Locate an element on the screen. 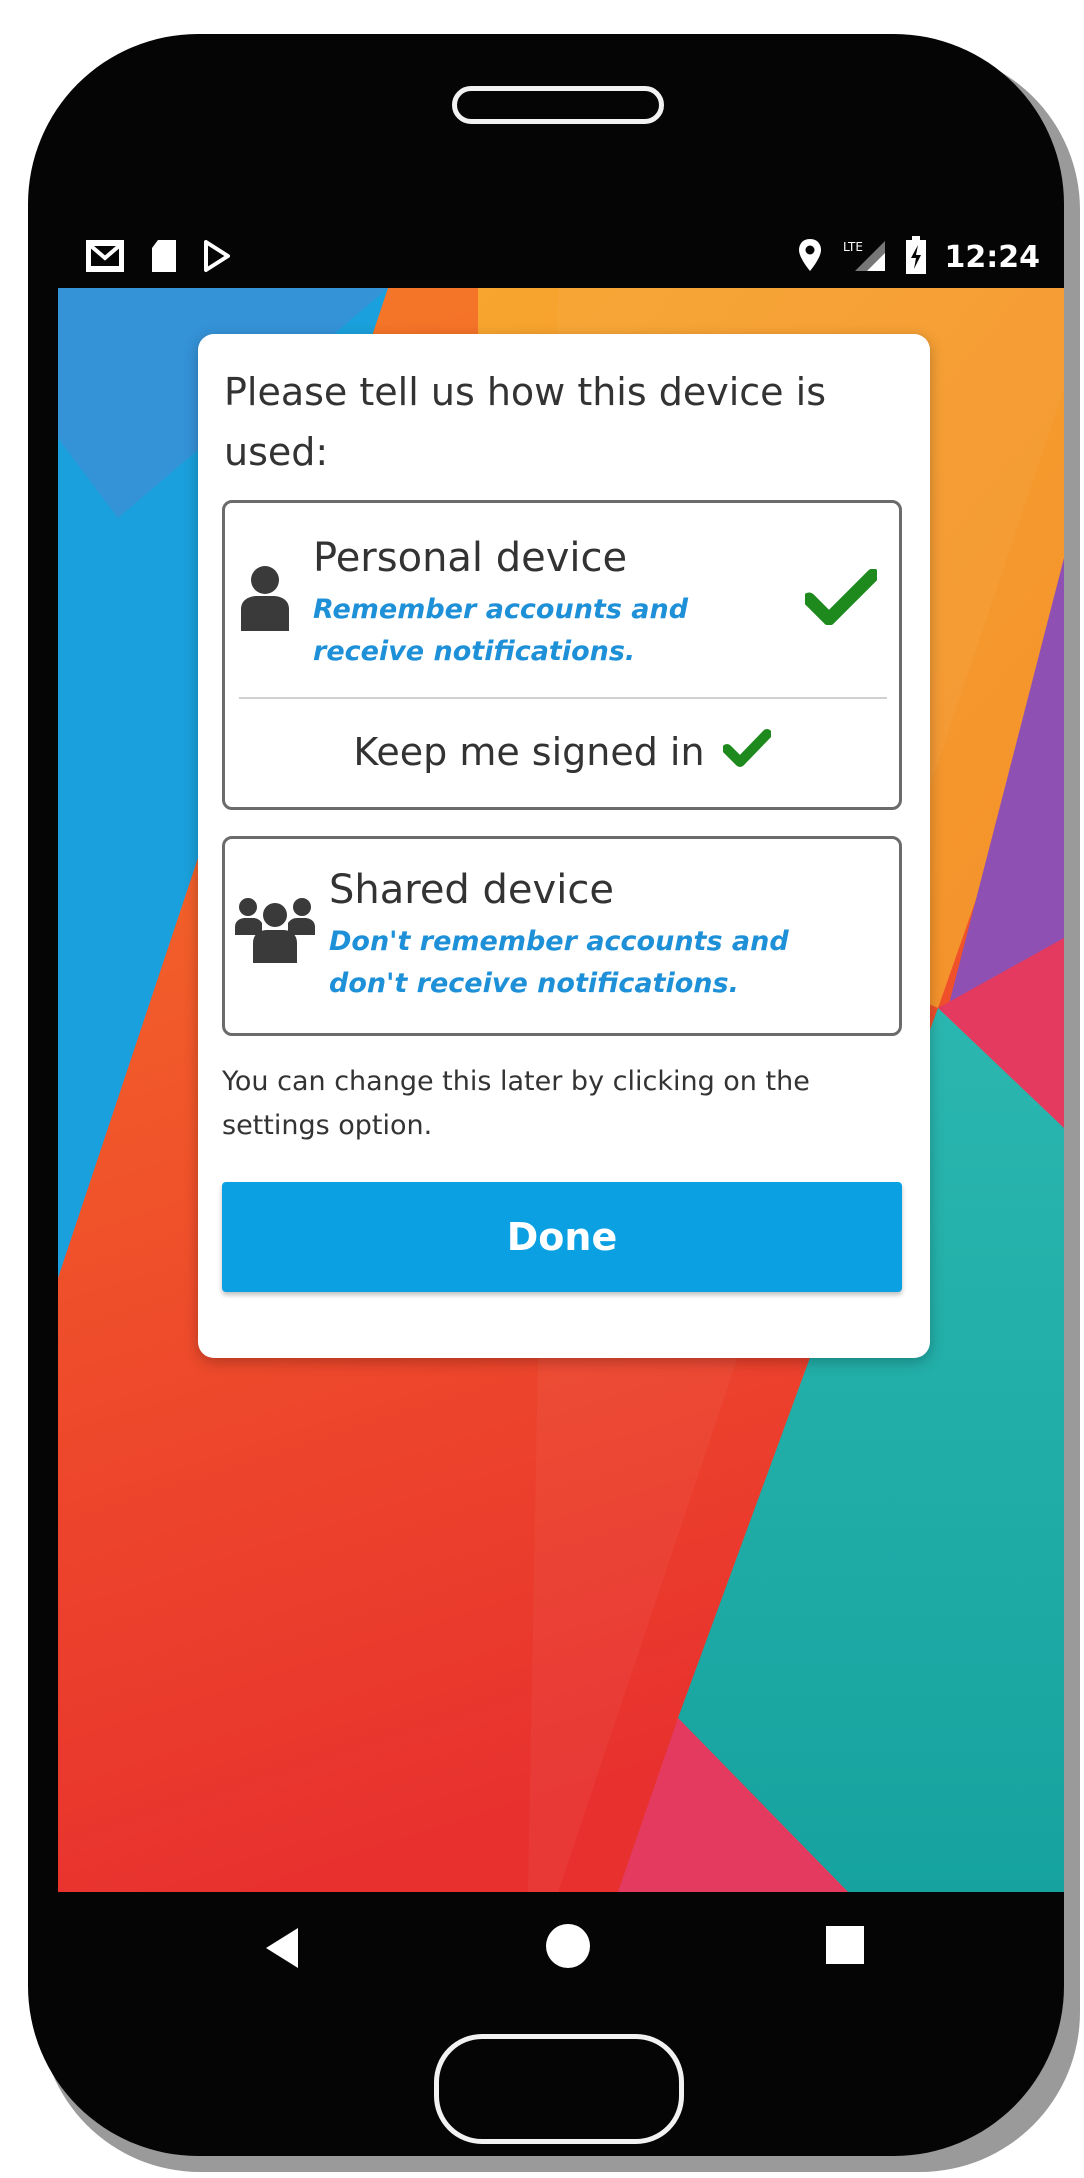 The width and height of the screenshot is (1084, 2178). option-divider is located at coordinates (563, 698).